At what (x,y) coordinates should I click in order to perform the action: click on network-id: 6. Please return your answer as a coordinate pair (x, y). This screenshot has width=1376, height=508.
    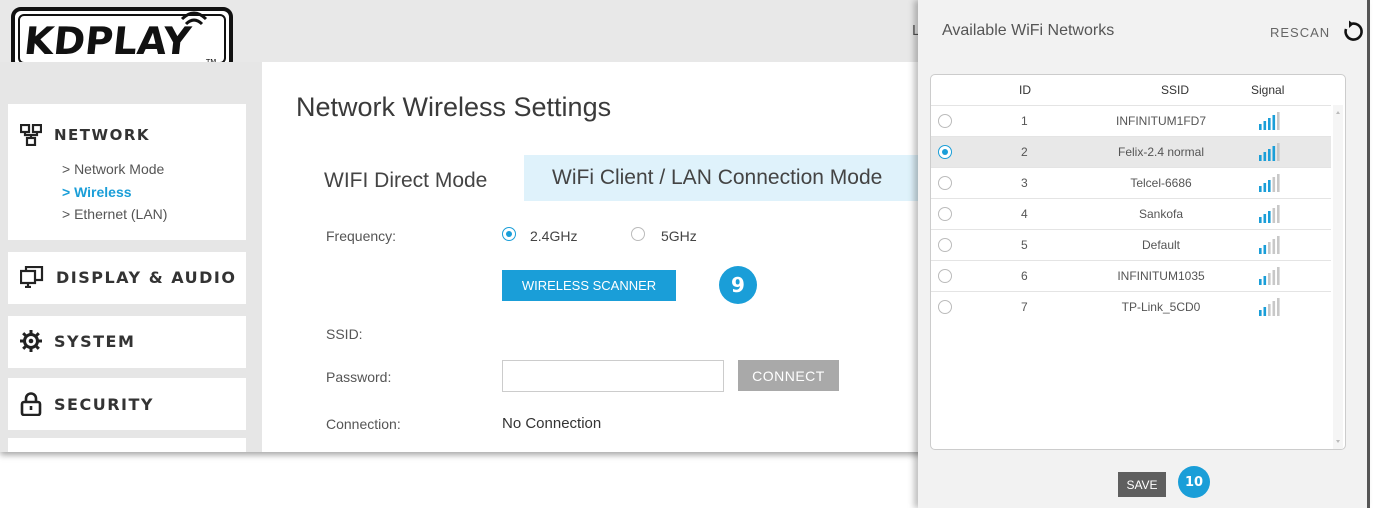
    Looking at the image, I should click on (1024, 276).